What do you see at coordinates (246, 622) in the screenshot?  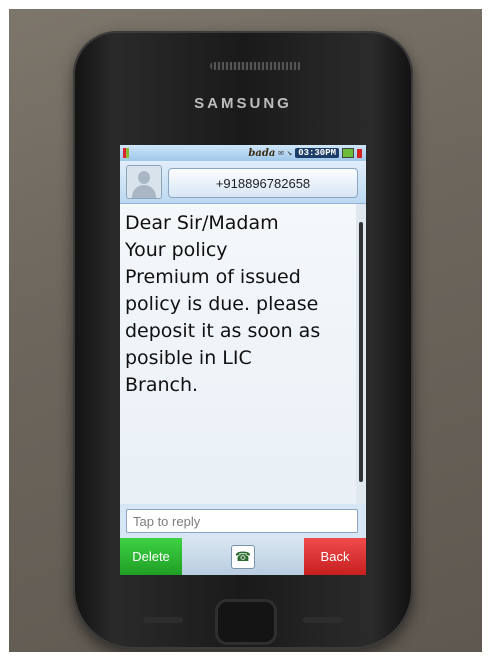 I see `home-button` at bounding box center [246, 622].